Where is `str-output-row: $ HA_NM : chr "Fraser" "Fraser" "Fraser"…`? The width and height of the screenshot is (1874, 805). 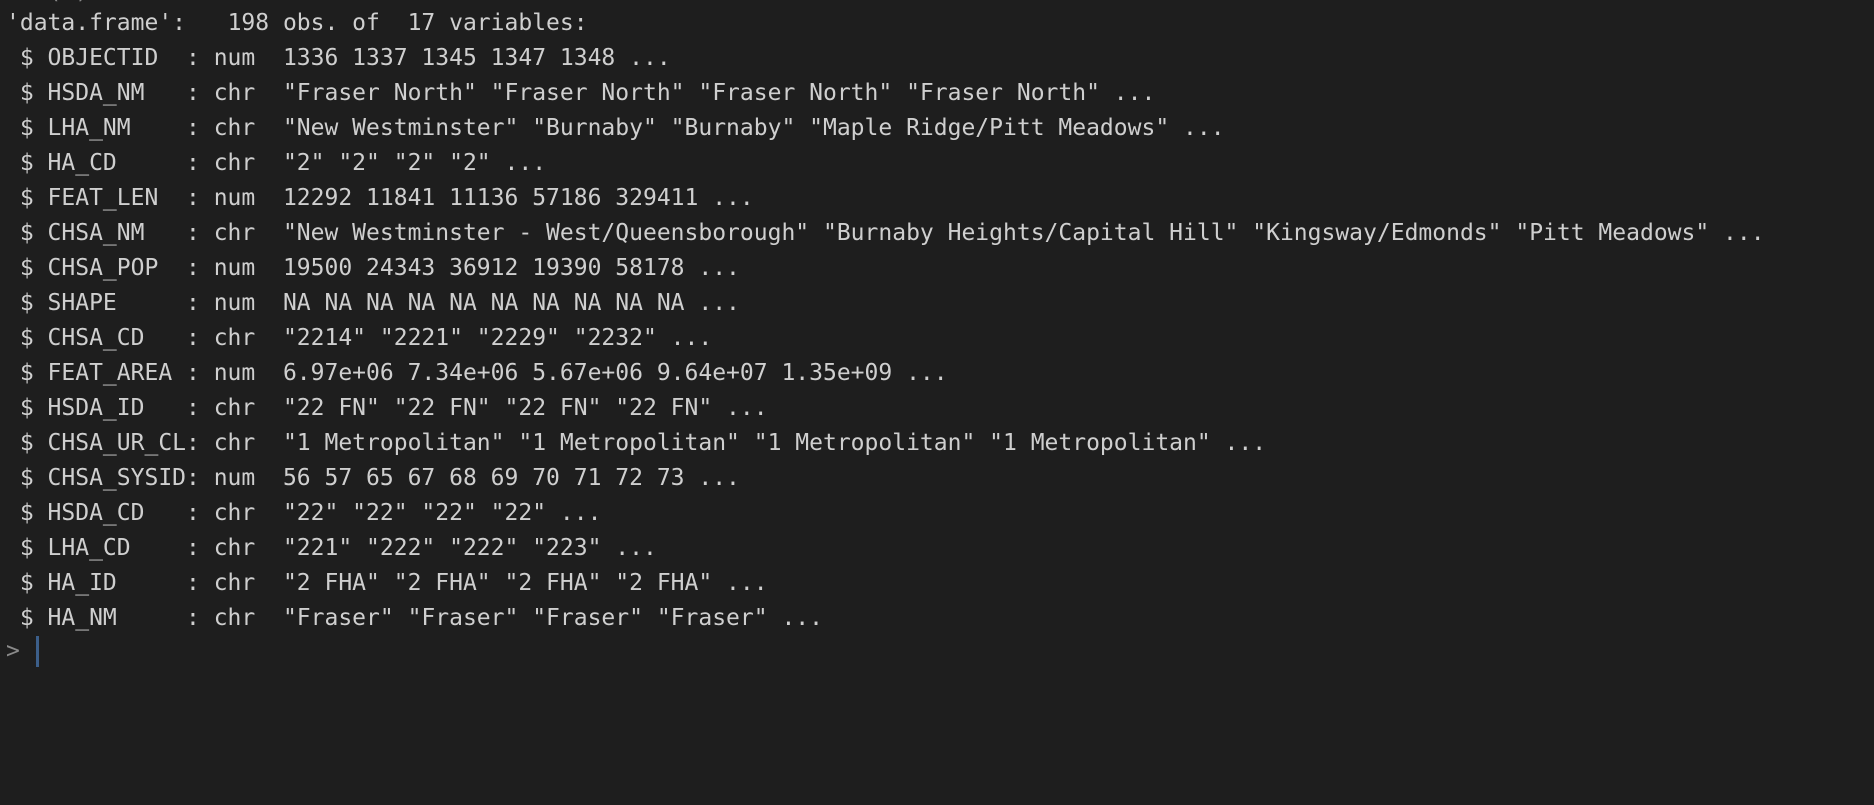
str-output-row: $ HA_NM : chr "Fraser" "Fraser" "Fraser"… is located at coordinates (414, 618).